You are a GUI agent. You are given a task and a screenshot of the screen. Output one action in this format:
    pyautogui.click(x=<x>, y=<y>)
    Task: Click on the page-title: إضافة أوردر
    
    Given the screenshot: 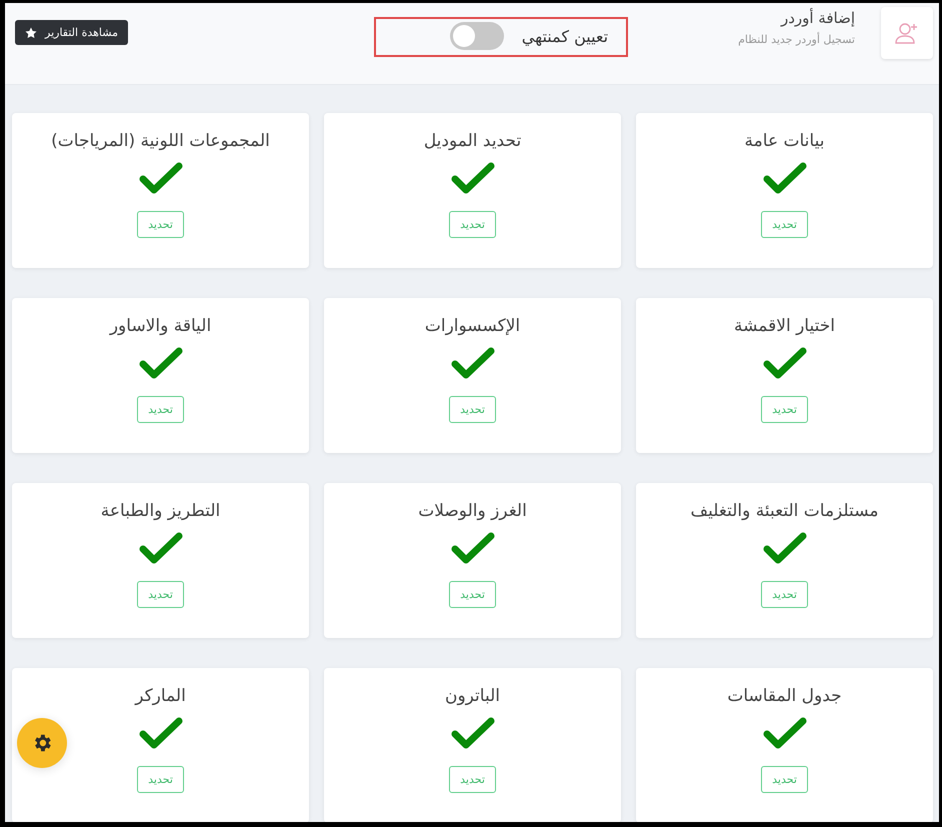 What is the action you would take?
    pyautogui.click(x=817, y=18)
    